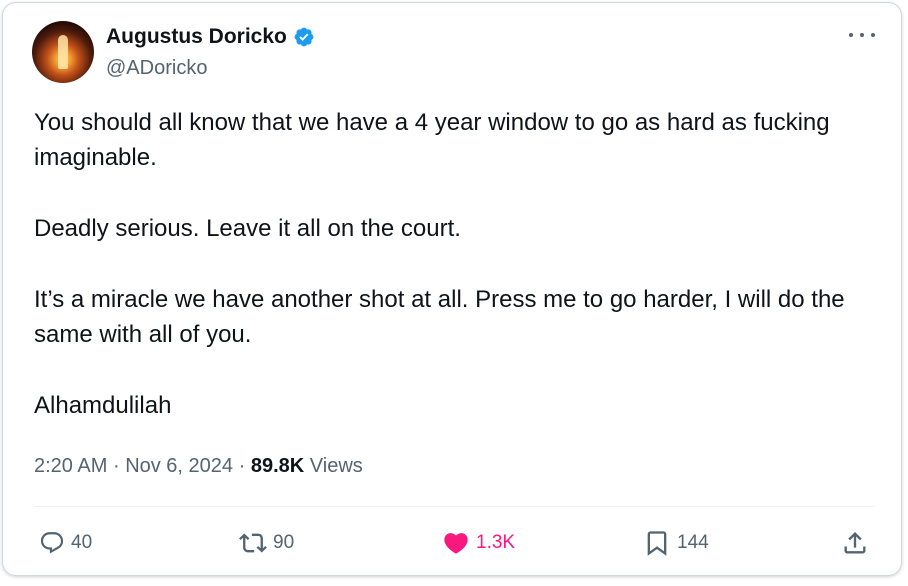 This screenshot has height=586, width=908. What do you see at coordinates (284, 542) in the screenshot?
I see `retweet-count: 90` at bounding box center [284, 542].